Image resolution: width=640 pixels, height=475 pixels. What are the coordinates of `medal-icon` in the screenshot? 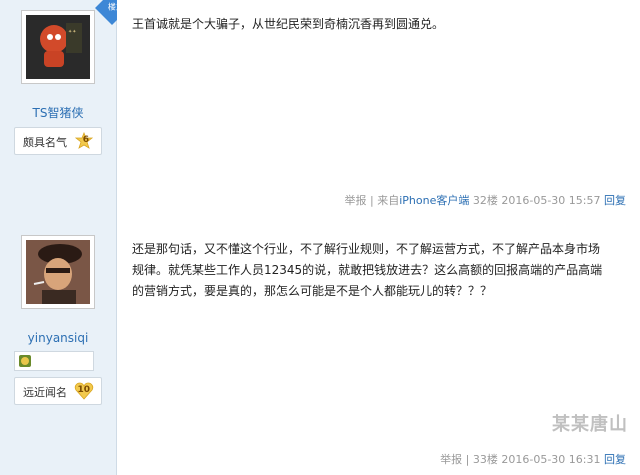 It's located at (25, 361).